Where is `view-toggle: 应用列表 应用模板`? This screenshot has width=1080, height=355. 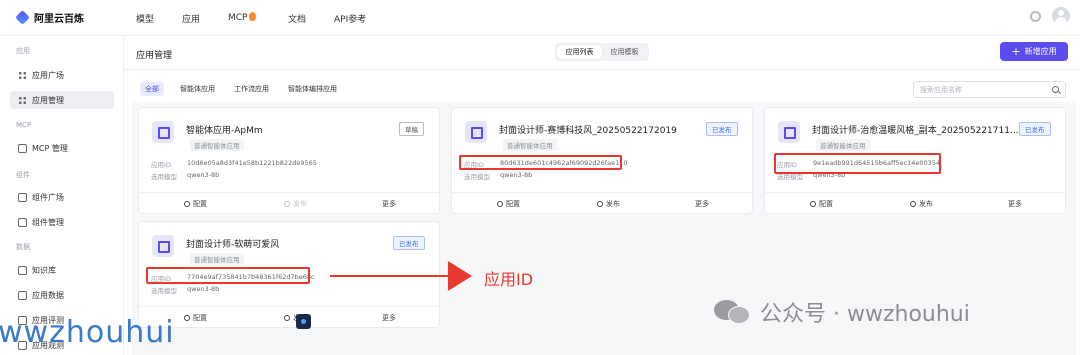 view-toggle: 应用列表 应用模板 is located at coordinates (602, 52).